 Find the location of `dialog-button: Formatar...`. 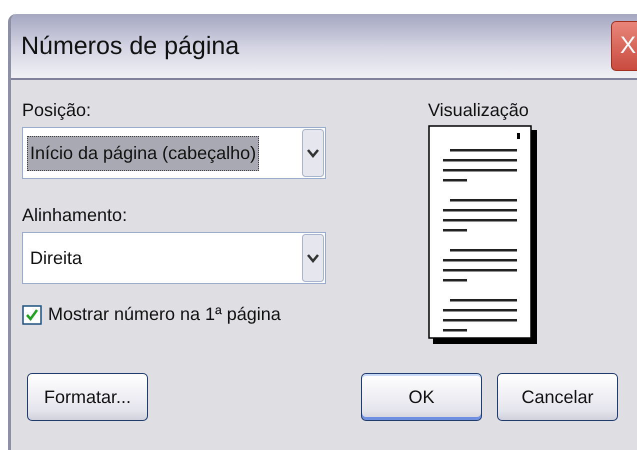

dialog-button: Formatar... is located at coordinates (87, 397).